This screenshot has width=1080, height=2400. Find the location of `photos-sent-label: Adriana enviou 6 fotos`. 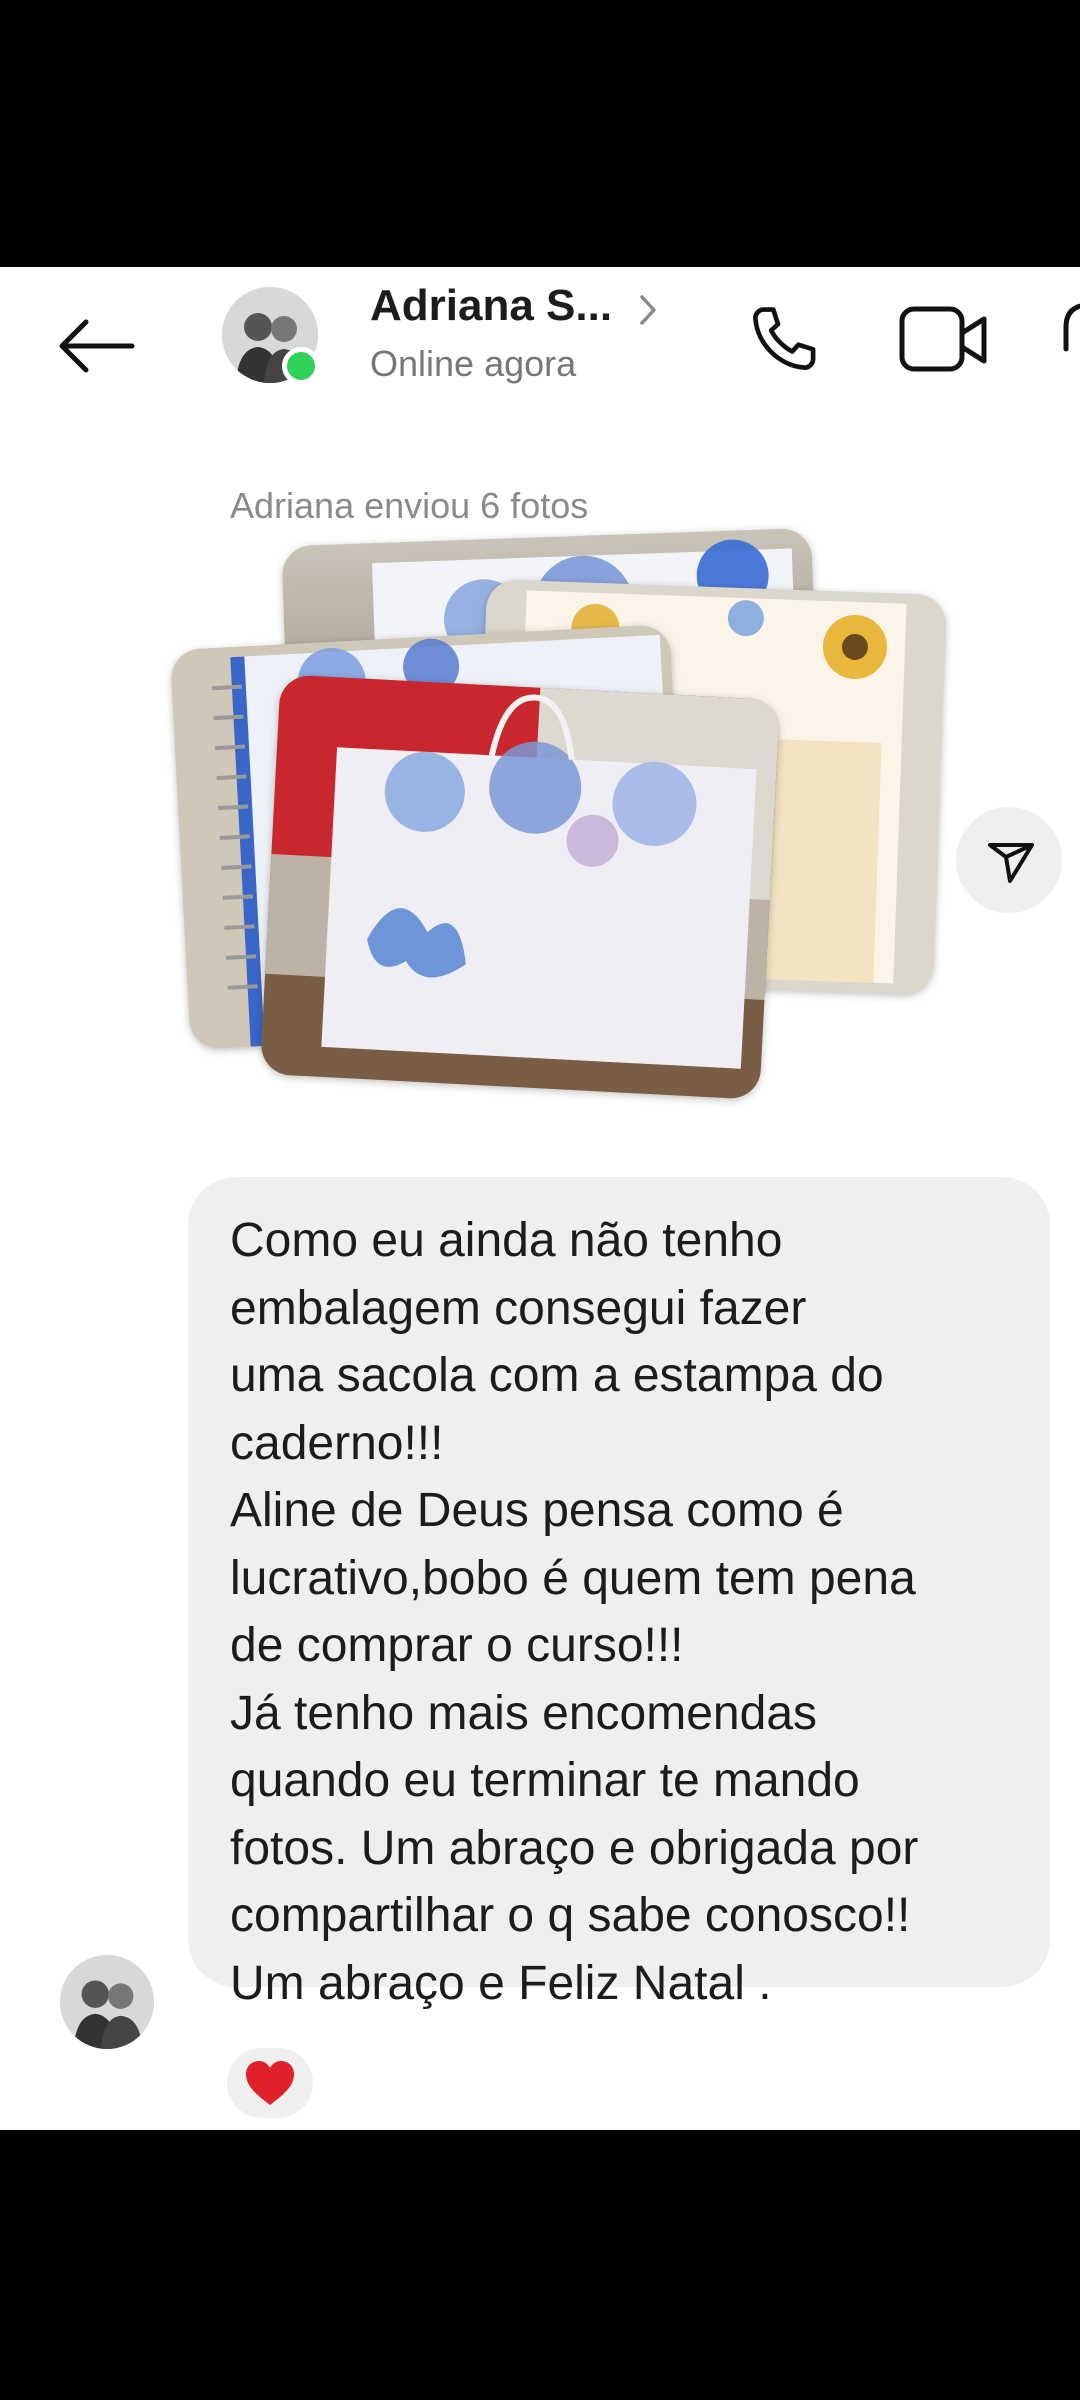

photos-sent-label: Adriana enviou 6 fotos is located at coordinates (409, 505).